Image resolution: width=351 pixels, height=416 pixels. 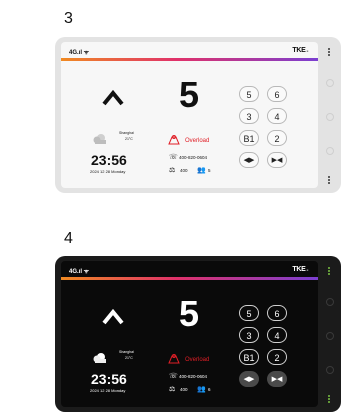 What do you see at coordinates (209, 170) in the screenshot?
I see `capacity-persons: 5` at bounding box center [209, 170].